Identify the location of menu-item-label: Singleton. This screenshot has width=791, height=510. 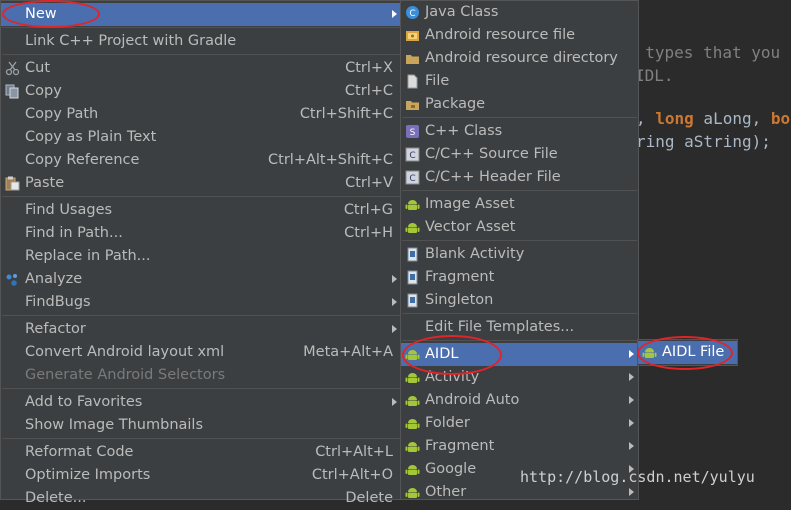
(459, 300).